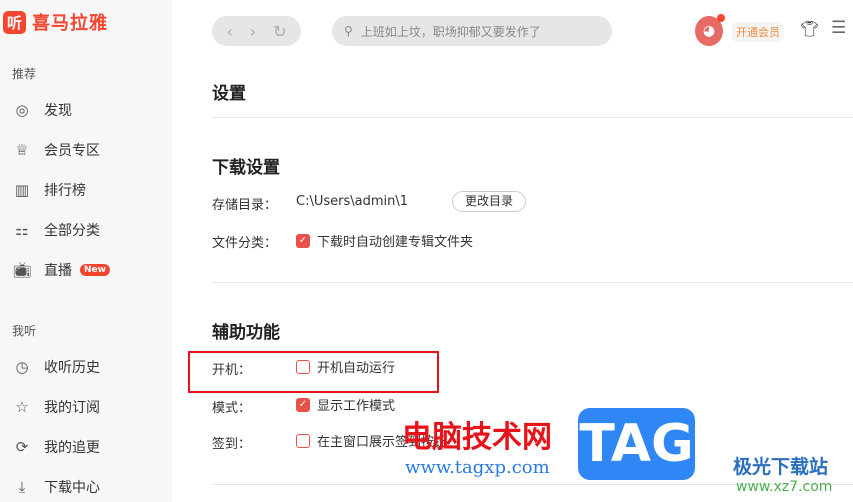 The image size is (853, 502). Describe the element at coordinates (58, 271) in the screenshot. I see `sidebar-item-label: 直播` at that location.